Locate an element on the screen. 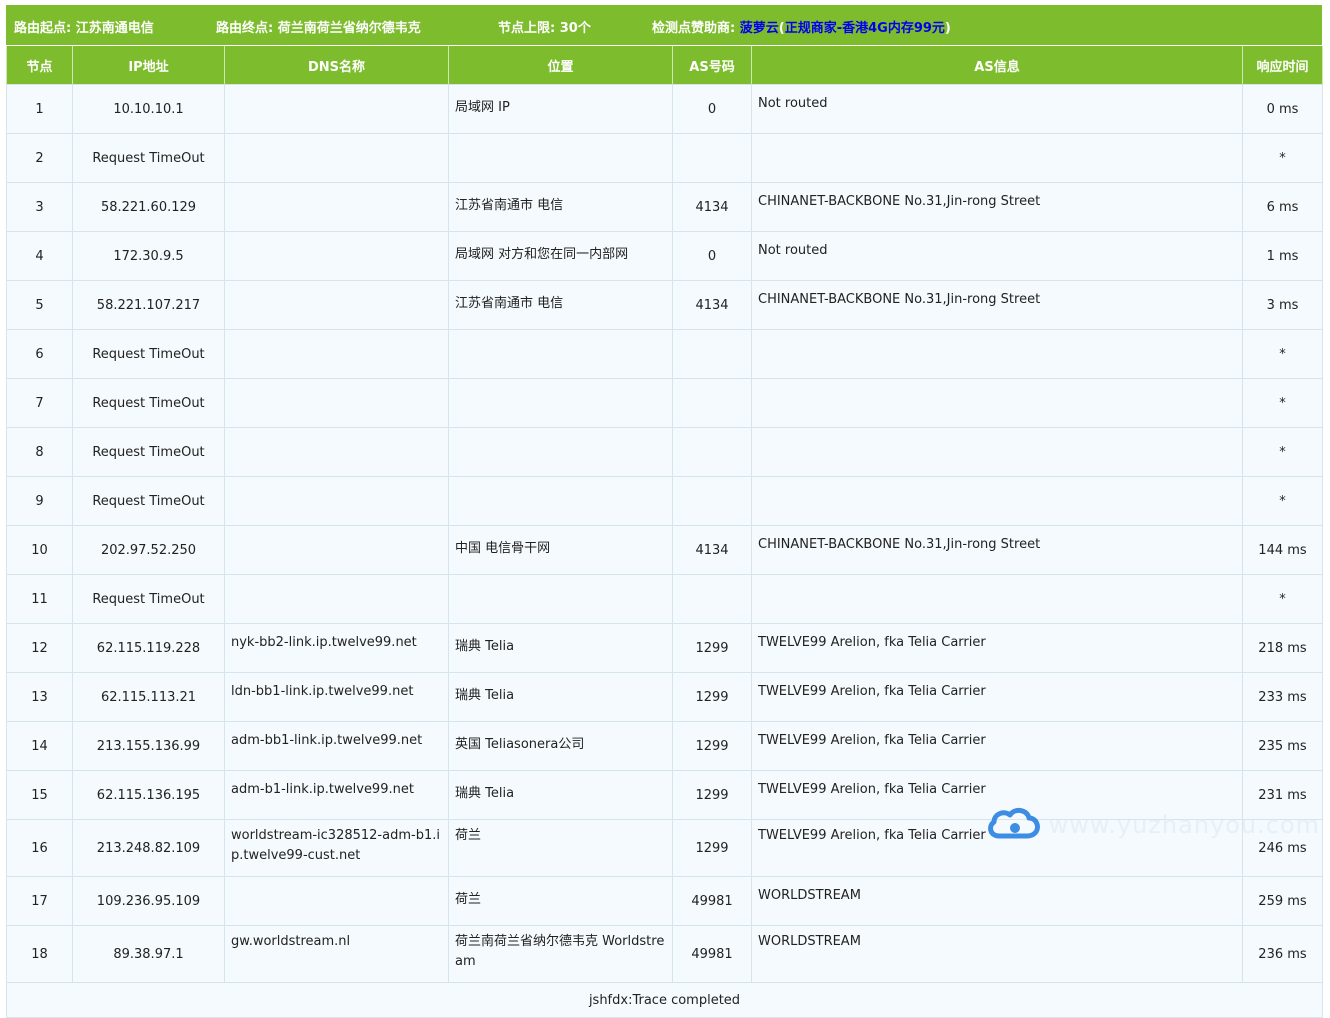  table-row: 6 Request TimeOut * is located at coordinates (664, 354).